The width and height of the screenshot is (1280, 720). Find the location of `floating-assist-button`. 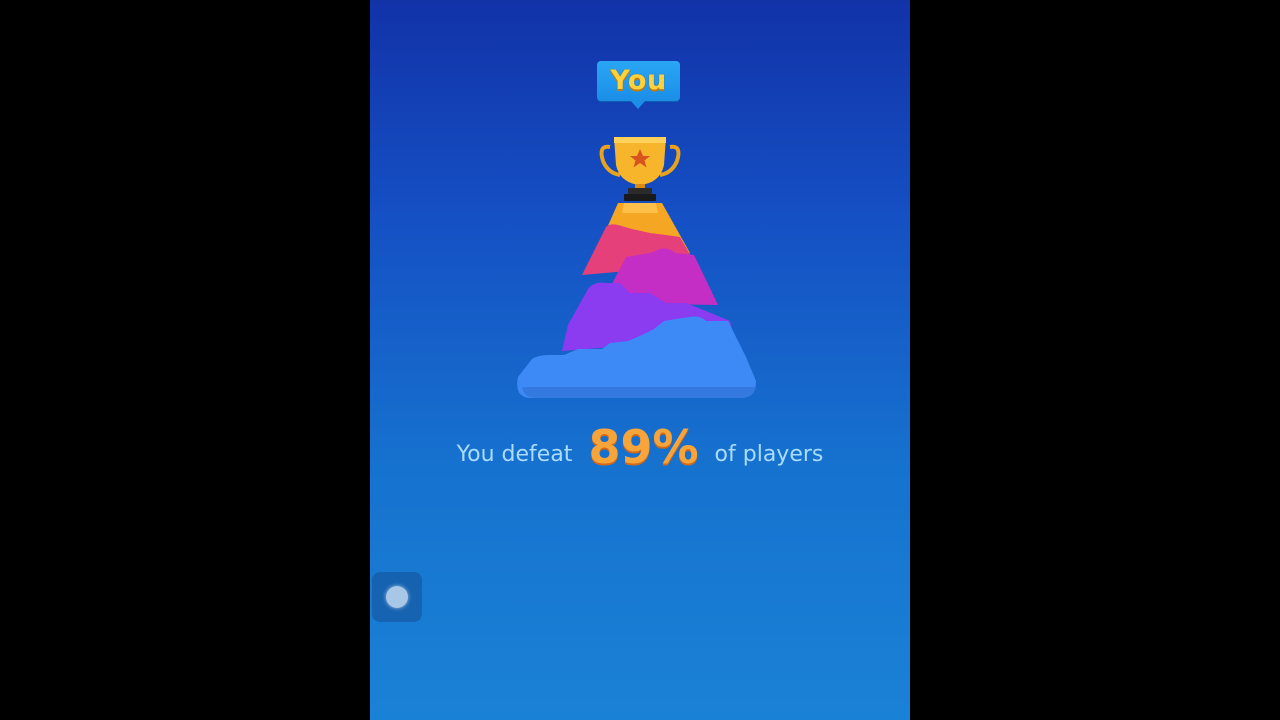

floating-assist-button is located at coordinates (397, 597).